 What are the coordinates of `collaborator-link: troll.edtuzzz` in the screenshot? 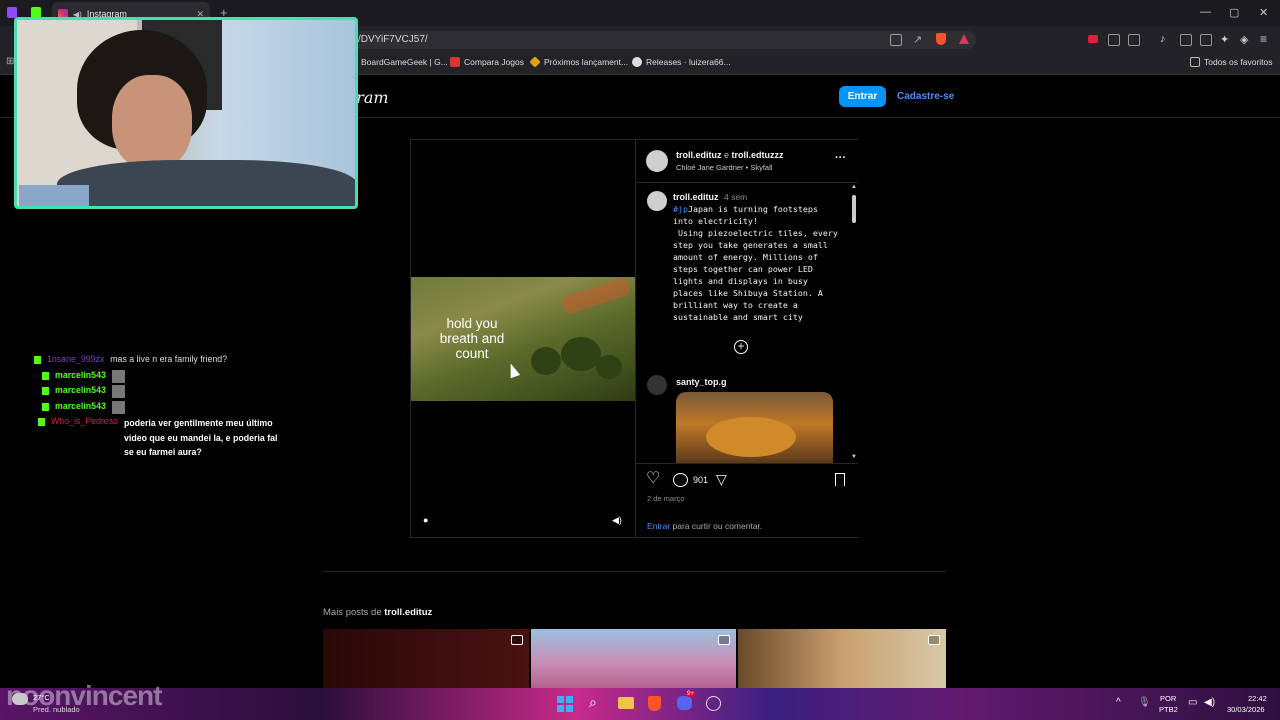 It's located at (758, 155).